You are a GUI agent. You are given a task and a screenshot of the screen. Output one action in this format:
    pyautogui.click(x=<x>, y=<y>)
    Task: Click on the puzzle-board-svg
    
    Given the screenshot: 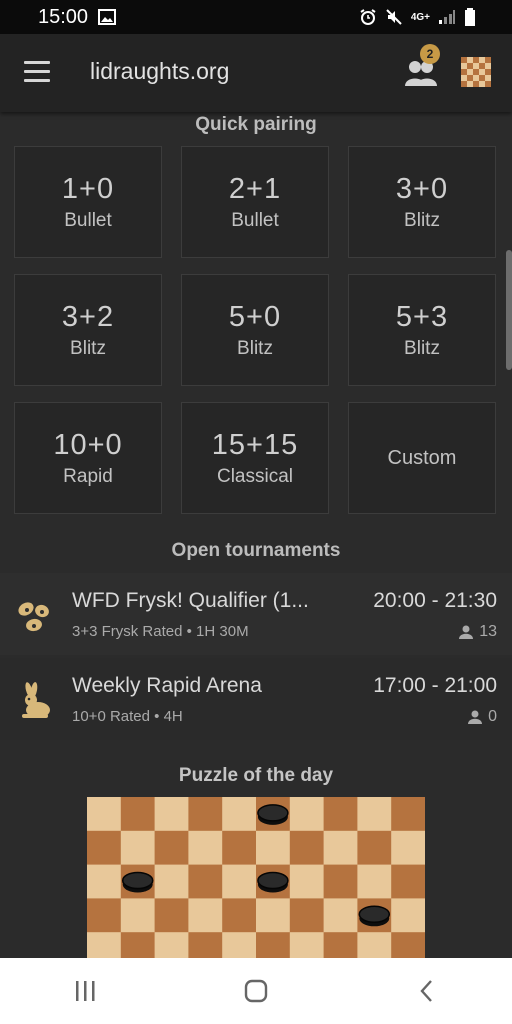 What is the action you would take?
    pyautogui.click(x=256, y=882)
    